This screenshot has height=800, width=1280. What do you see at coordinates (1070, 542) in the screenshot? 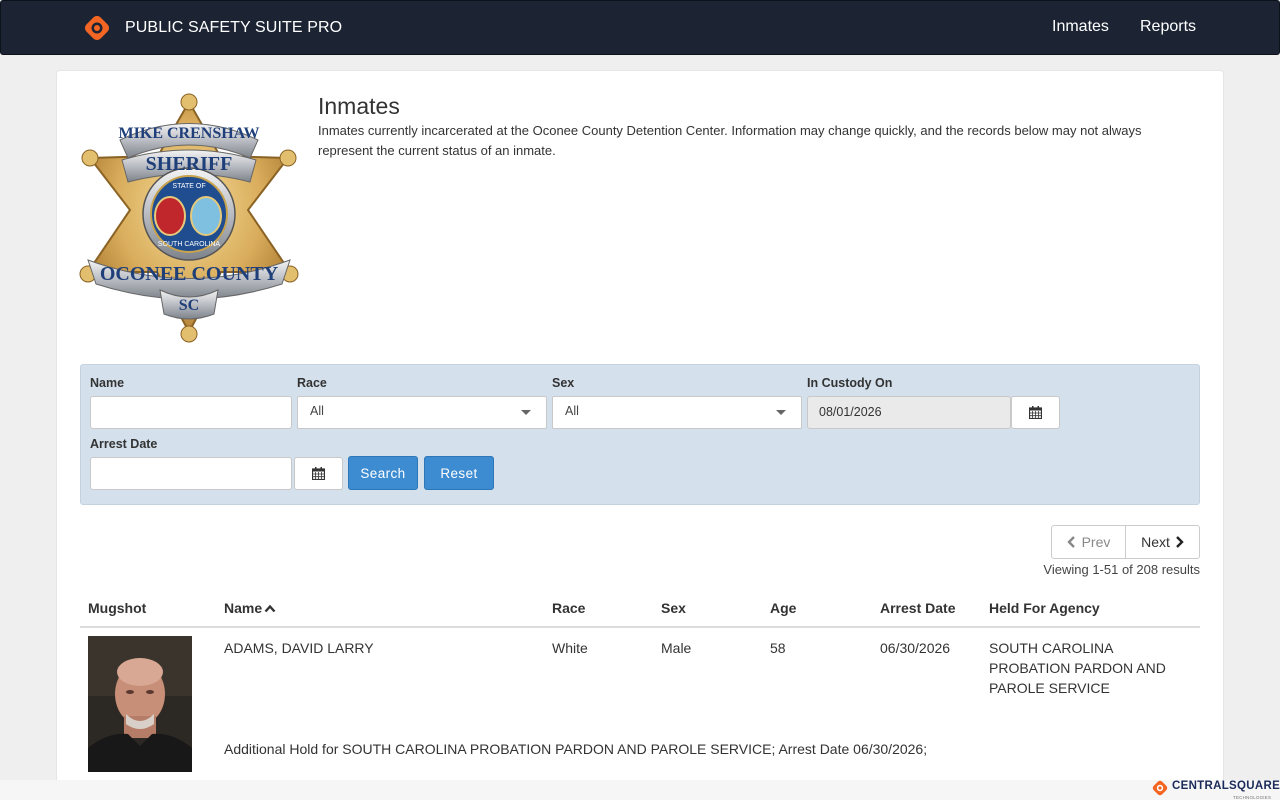
I see `chevron-left-icon` at bounding box center [1070, 542].